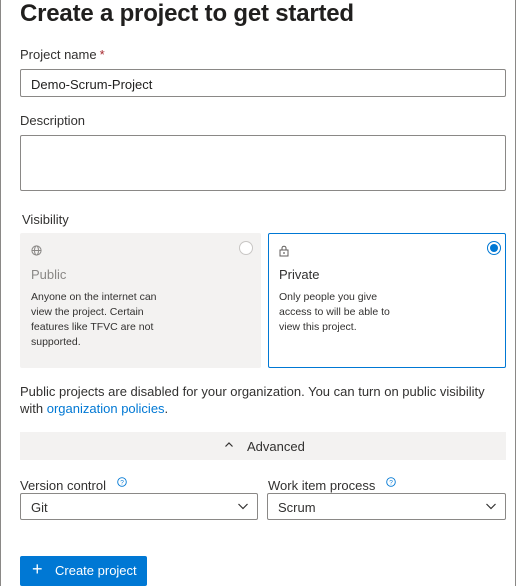 The image size is (516, 586). What do you see at coordinates (187, 13) in the screenshot?
I see `page-title: Create a project to get started` at bounding box center [187, 13].